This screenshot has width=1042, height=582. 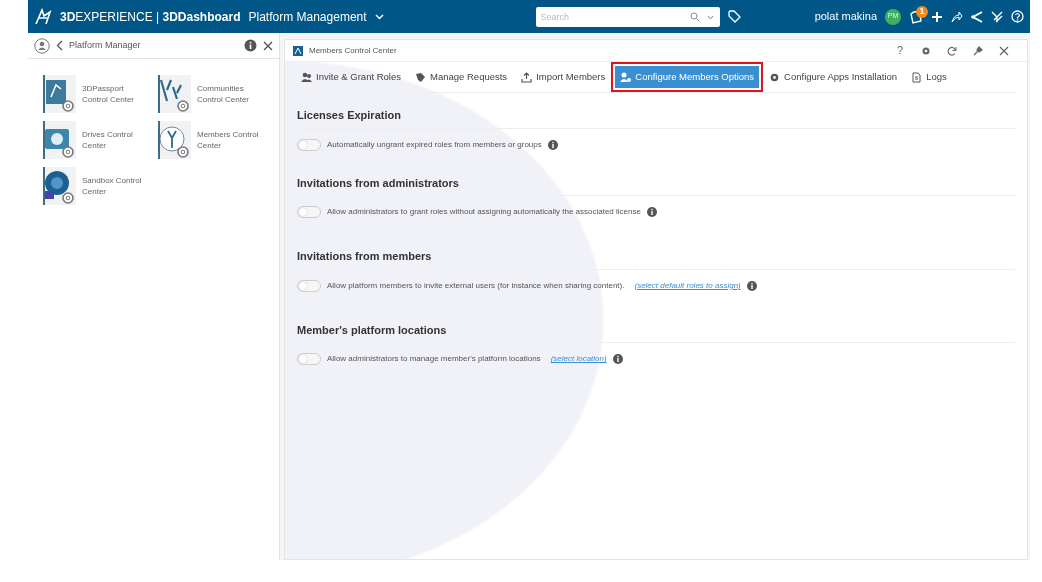 I want to click on search-icon, so click(x=694, y=16).